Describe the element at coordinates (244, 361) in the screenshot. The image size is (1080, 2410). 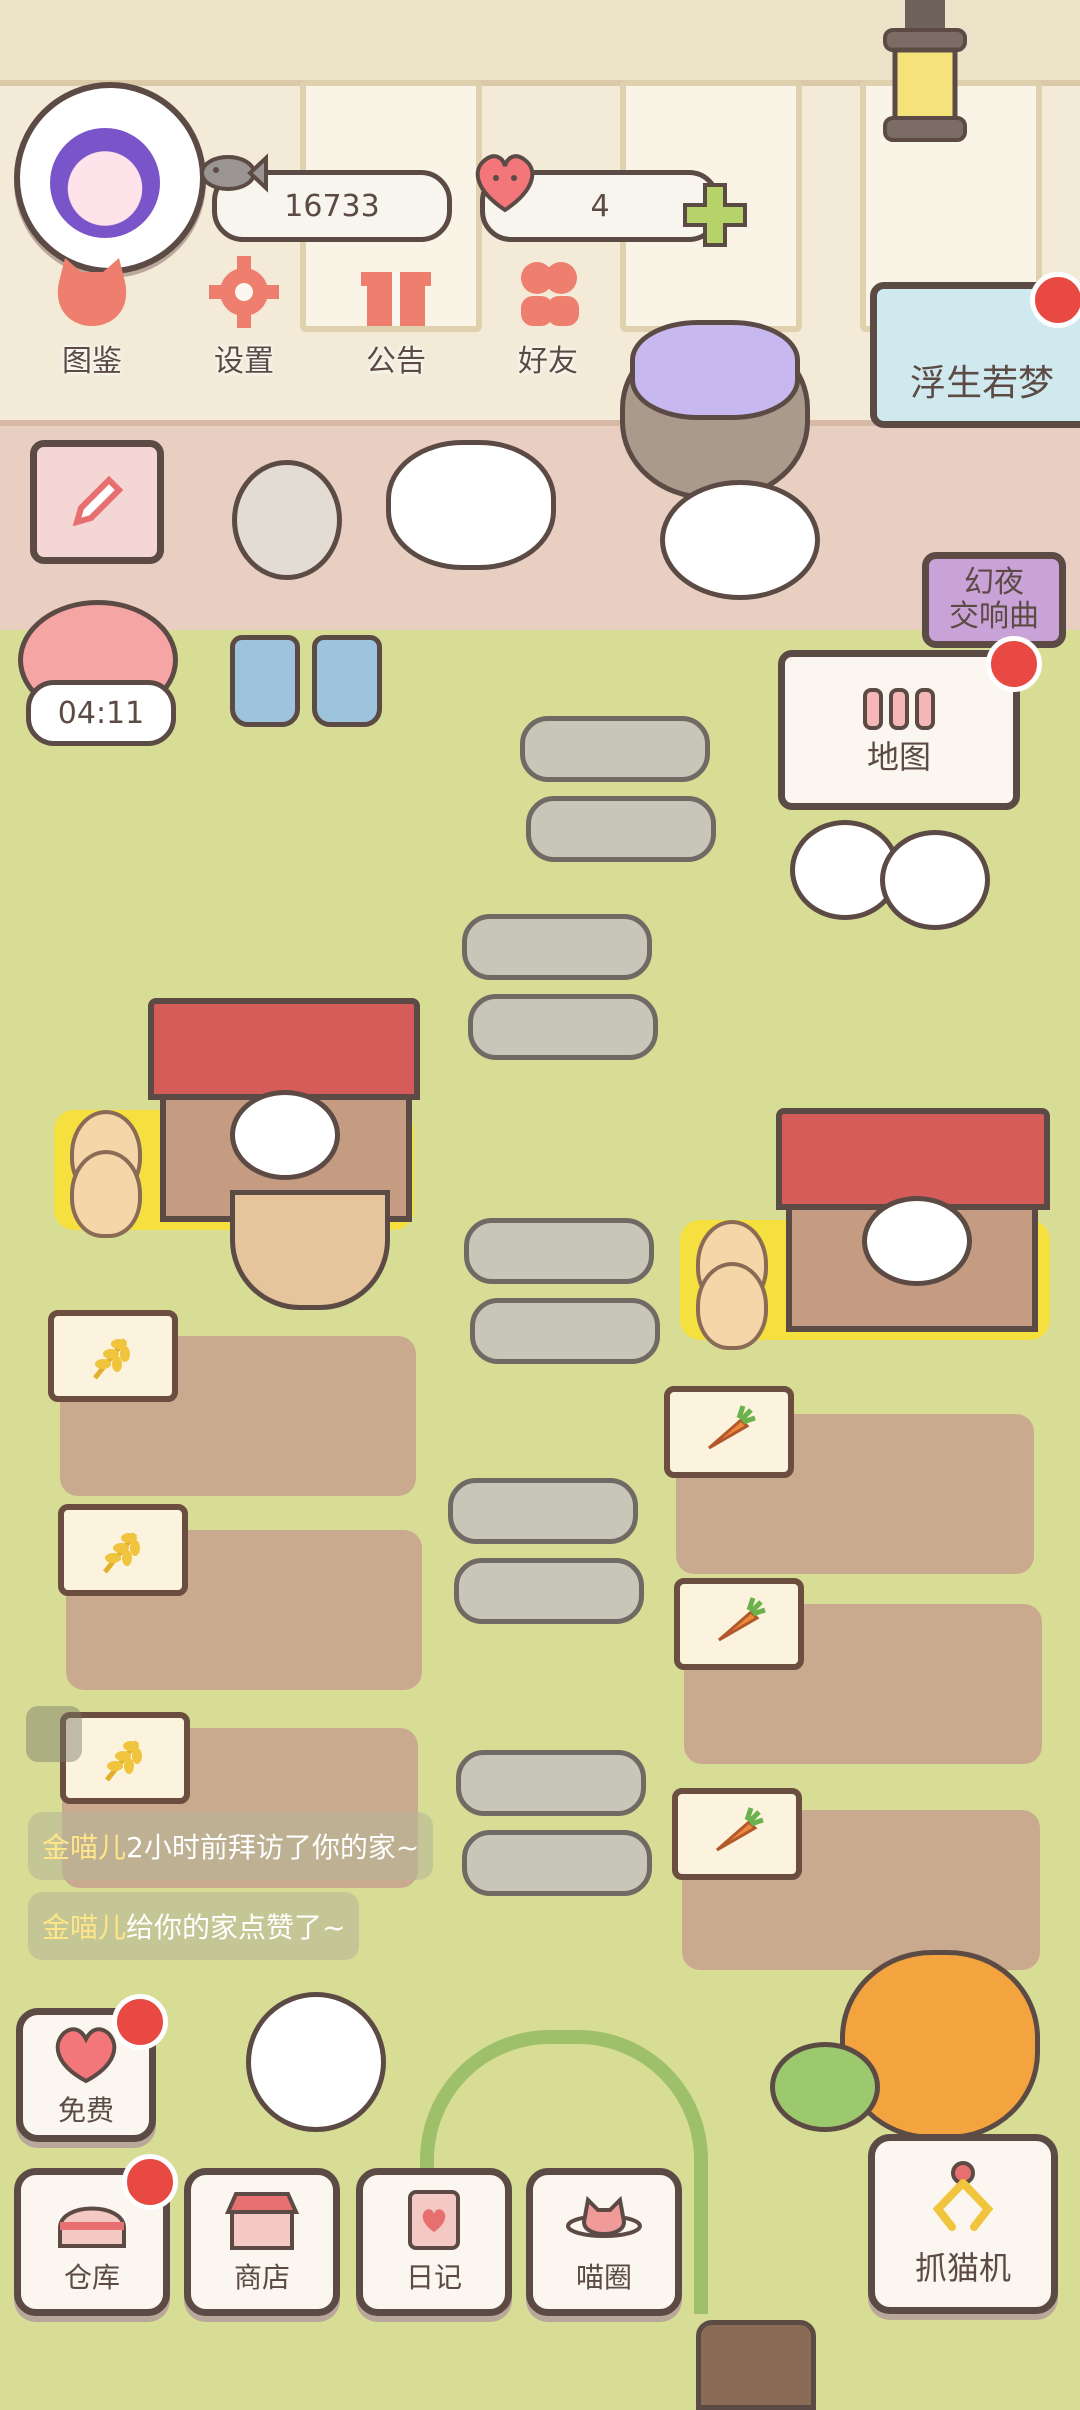
I see `settings-label: 设置` at that location.